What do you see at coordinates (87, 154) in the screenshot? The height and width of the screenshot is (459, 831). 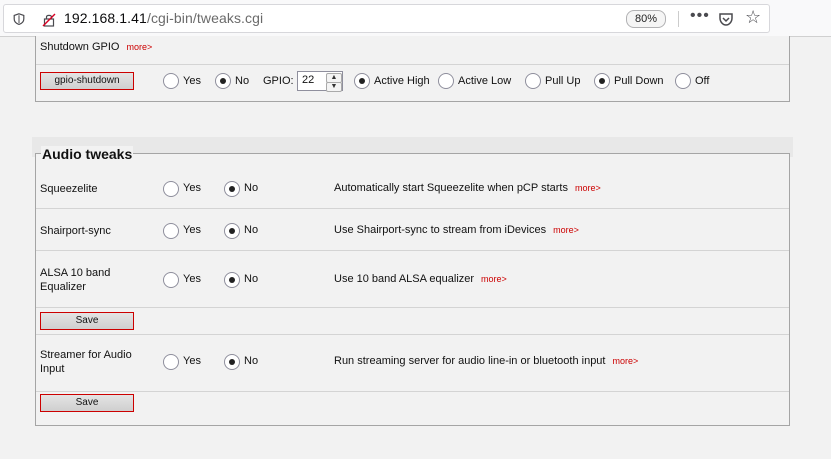 I see `audio-tweaks-legend: Audio tweaks` at bounding box center [87, 154].